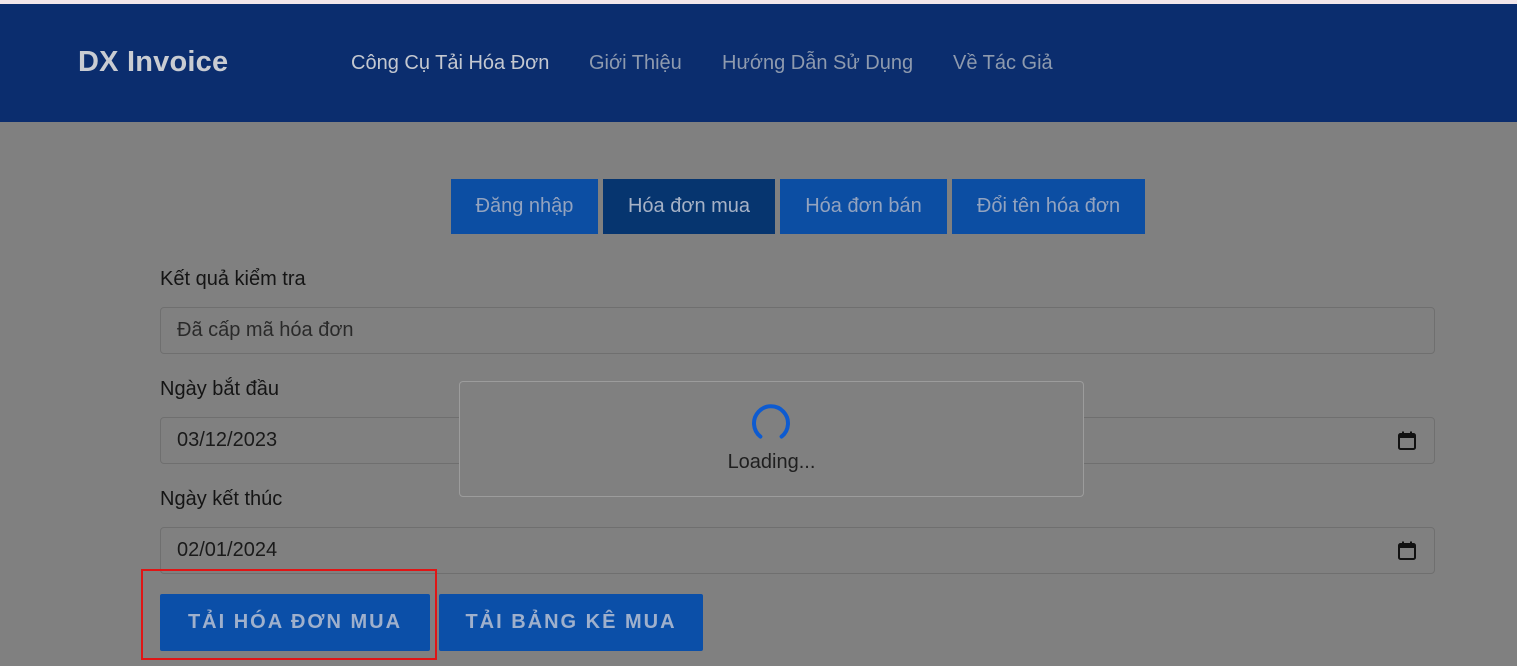 The width and height of the screenshot is (1517, 666). What do you see at coordinates (771, 421) in the screenshot?
I see `spinner-icon` at bounding box center [771, 421].